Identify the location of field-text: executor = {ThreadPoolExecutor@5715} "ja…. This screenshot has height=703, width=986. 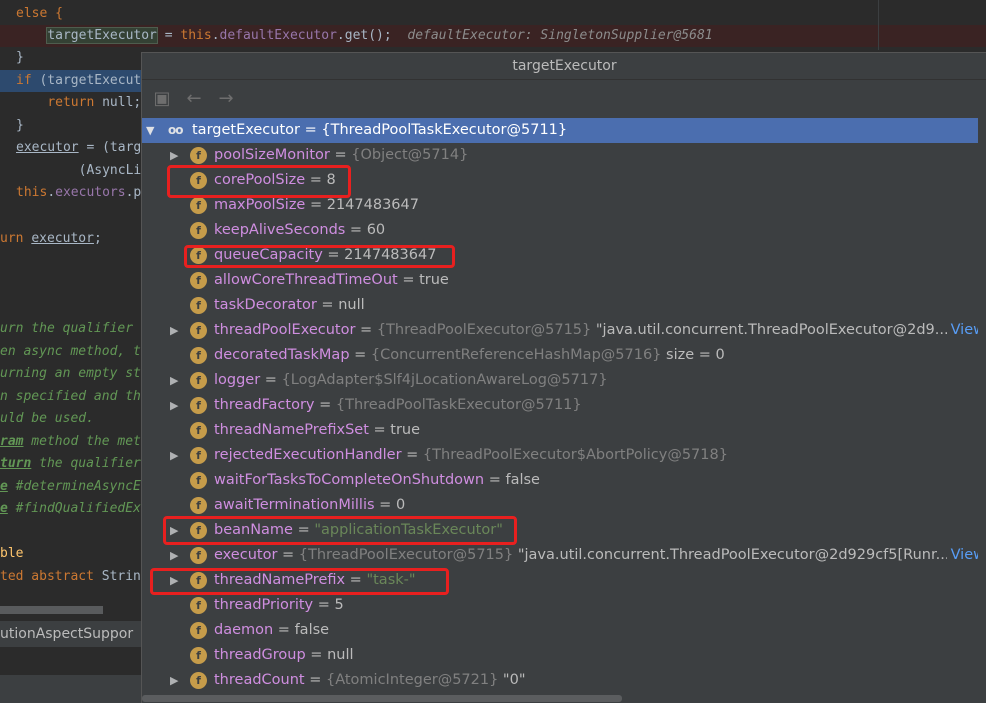
(582, 555).